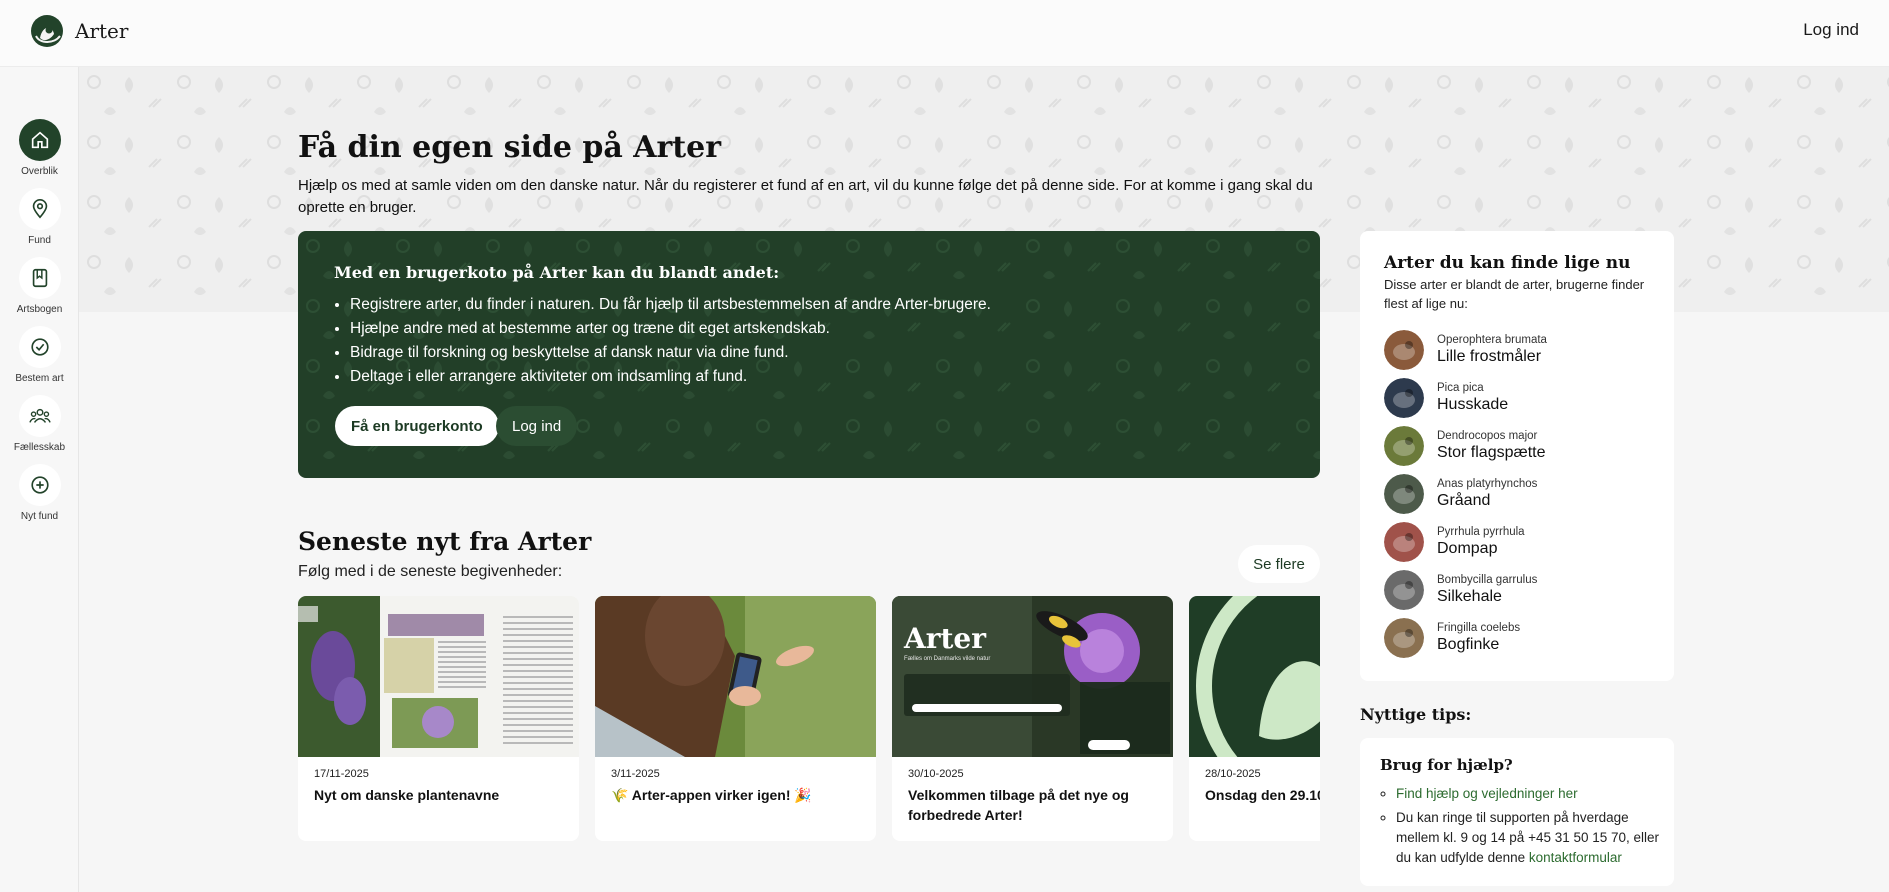 The height and width of the screenshot is (892, 1889). I want to click on sidebar-item-overblik: Overblik, so click(39, 148).